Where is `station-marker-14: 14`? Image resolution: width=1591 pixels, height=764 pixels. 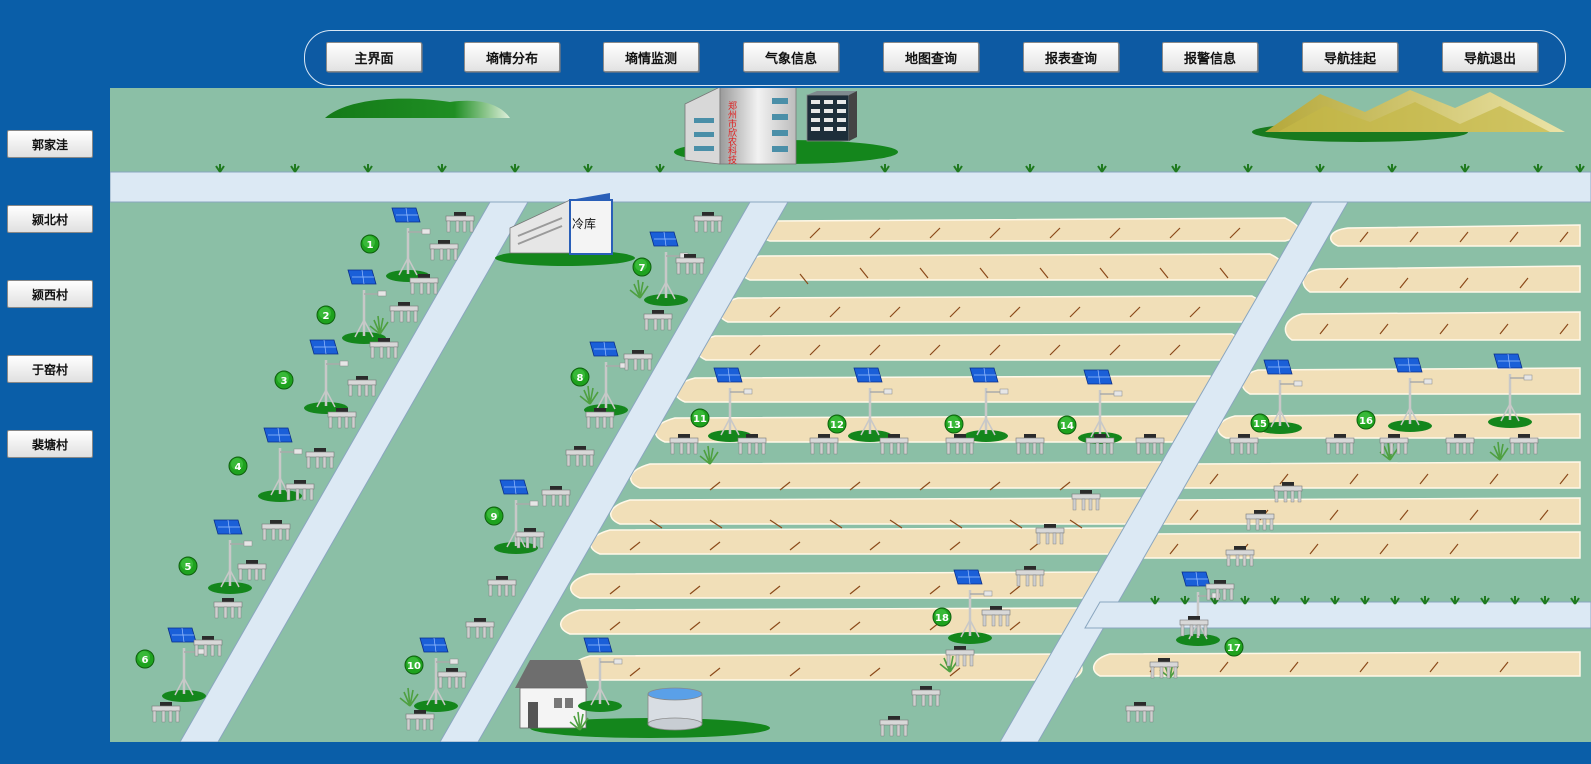
station-marker-14: 14 is located at coordinates (1067, 425).